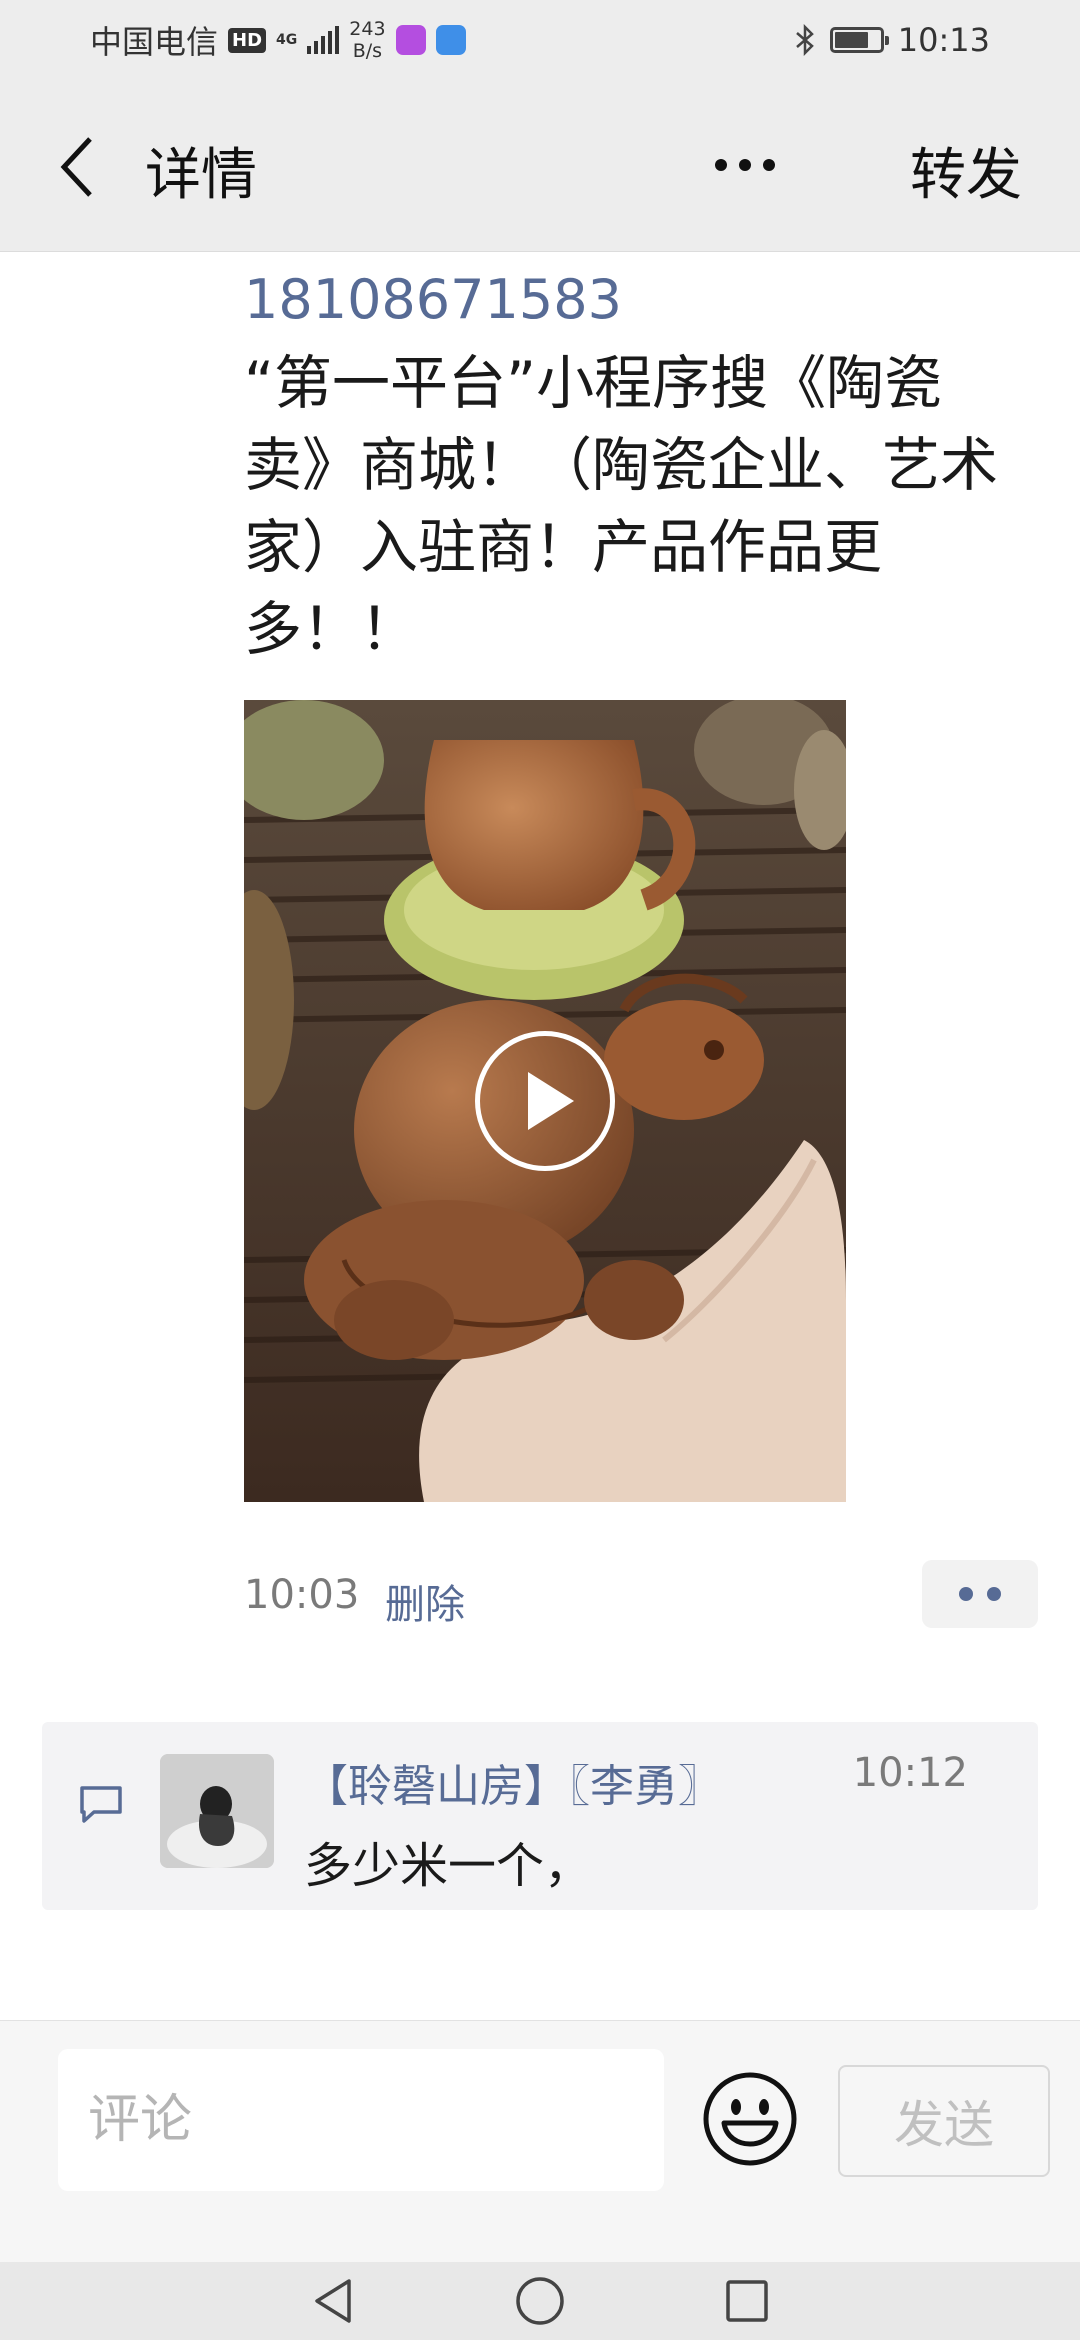 This screenshot has height=2340, width=1080. Describe the element at coordinates (425, 1601) in the screenshot. I see `delete-link: 删除` at that location.